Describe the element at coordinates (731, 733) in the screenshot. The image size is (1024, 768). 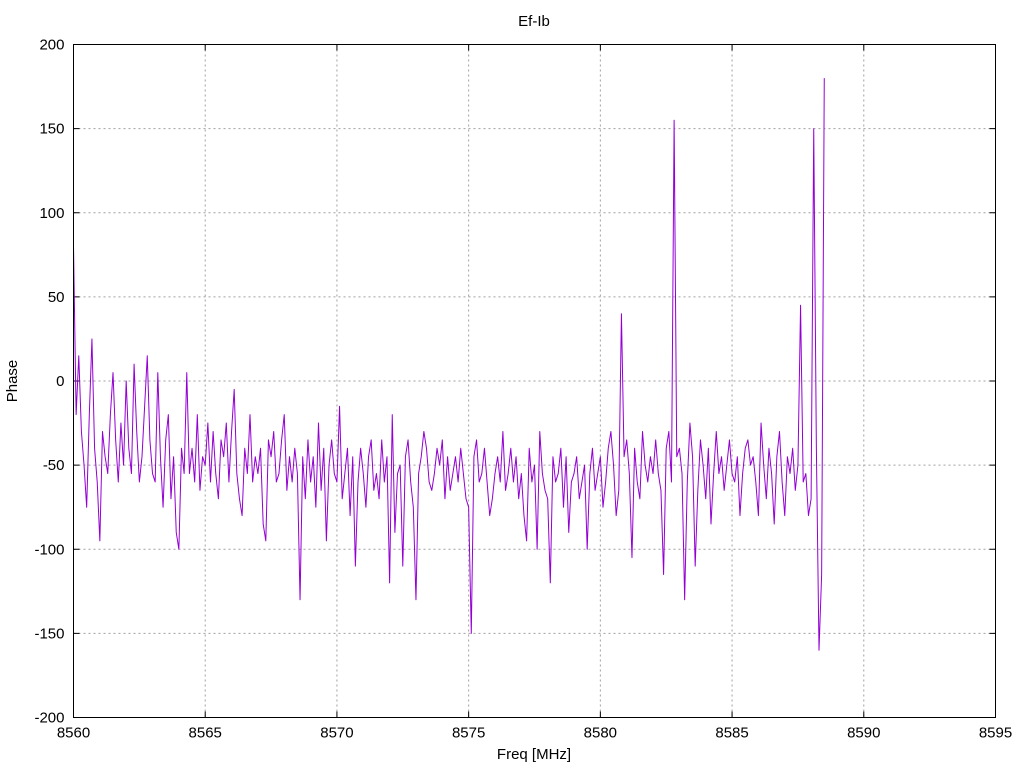
I see `x-tick-label: 8585` at that location.